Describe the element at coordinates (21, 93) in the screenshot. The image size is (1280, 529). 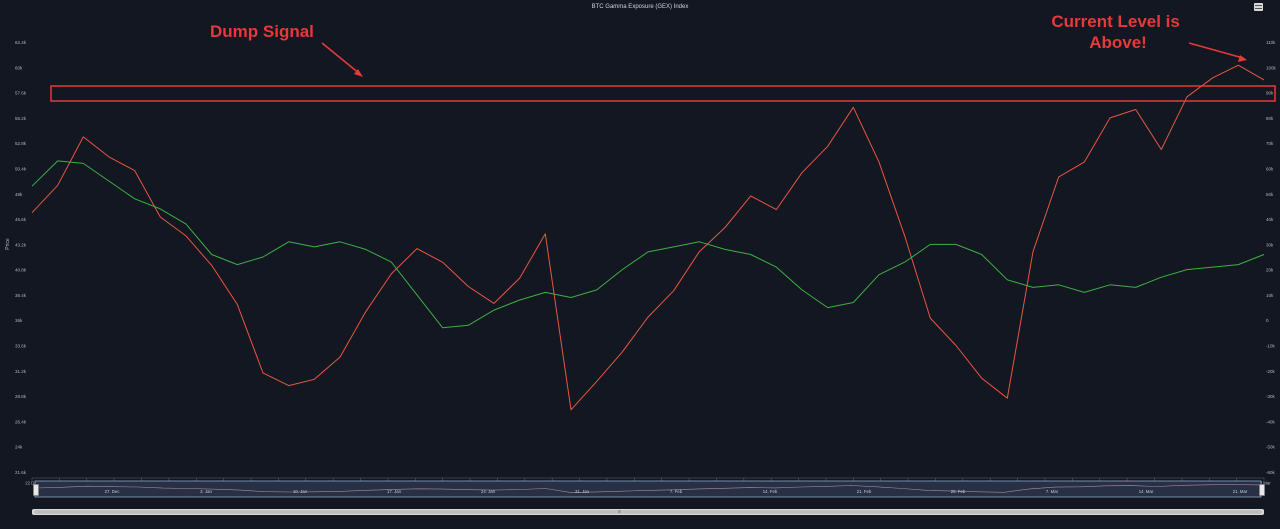
I see `left-tick-label: 57.6k` at that location.